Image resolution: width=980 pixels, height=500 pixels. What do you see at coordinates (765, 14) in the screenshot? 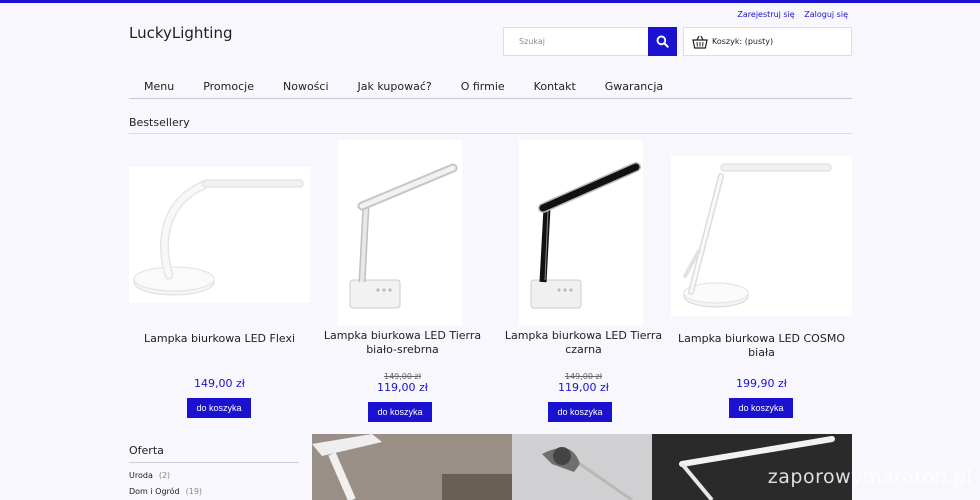
I see `register-link: Zarejestruj się` at bounding box center [765, 14].